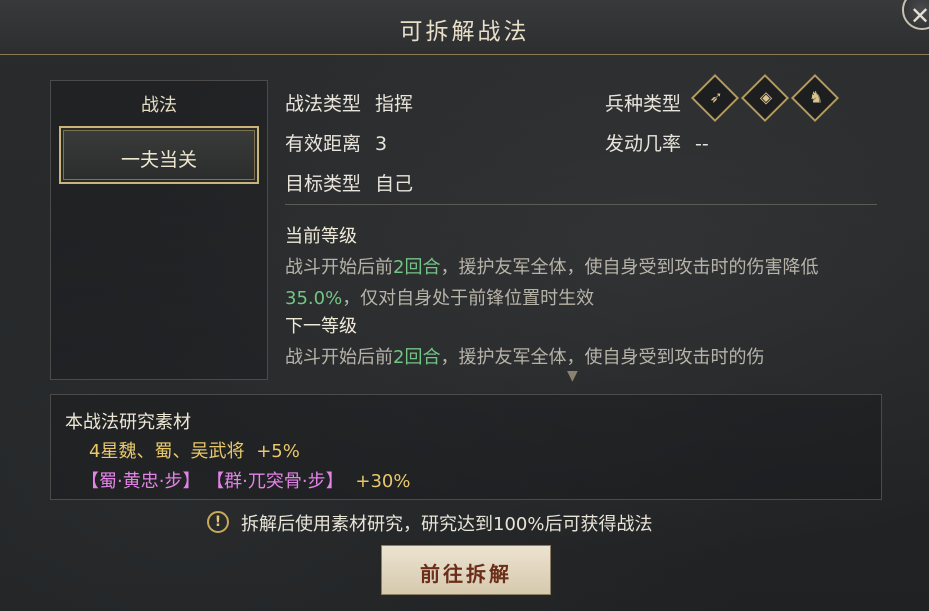 The height and width of the screenshot is (611, 929). Describe the element at coordinates (167, 451) in the screenshot. I see `material-generals: 4星魏、蜀、吴武将` at that location.